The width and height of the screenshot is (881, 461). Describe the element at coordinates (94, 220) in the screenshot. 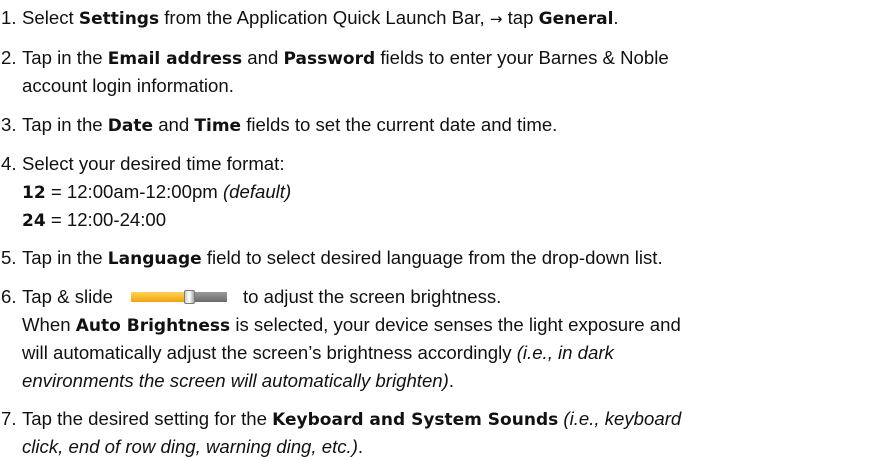

I see `time-format-option-24: 24 = 12:00-24:00` at that location.